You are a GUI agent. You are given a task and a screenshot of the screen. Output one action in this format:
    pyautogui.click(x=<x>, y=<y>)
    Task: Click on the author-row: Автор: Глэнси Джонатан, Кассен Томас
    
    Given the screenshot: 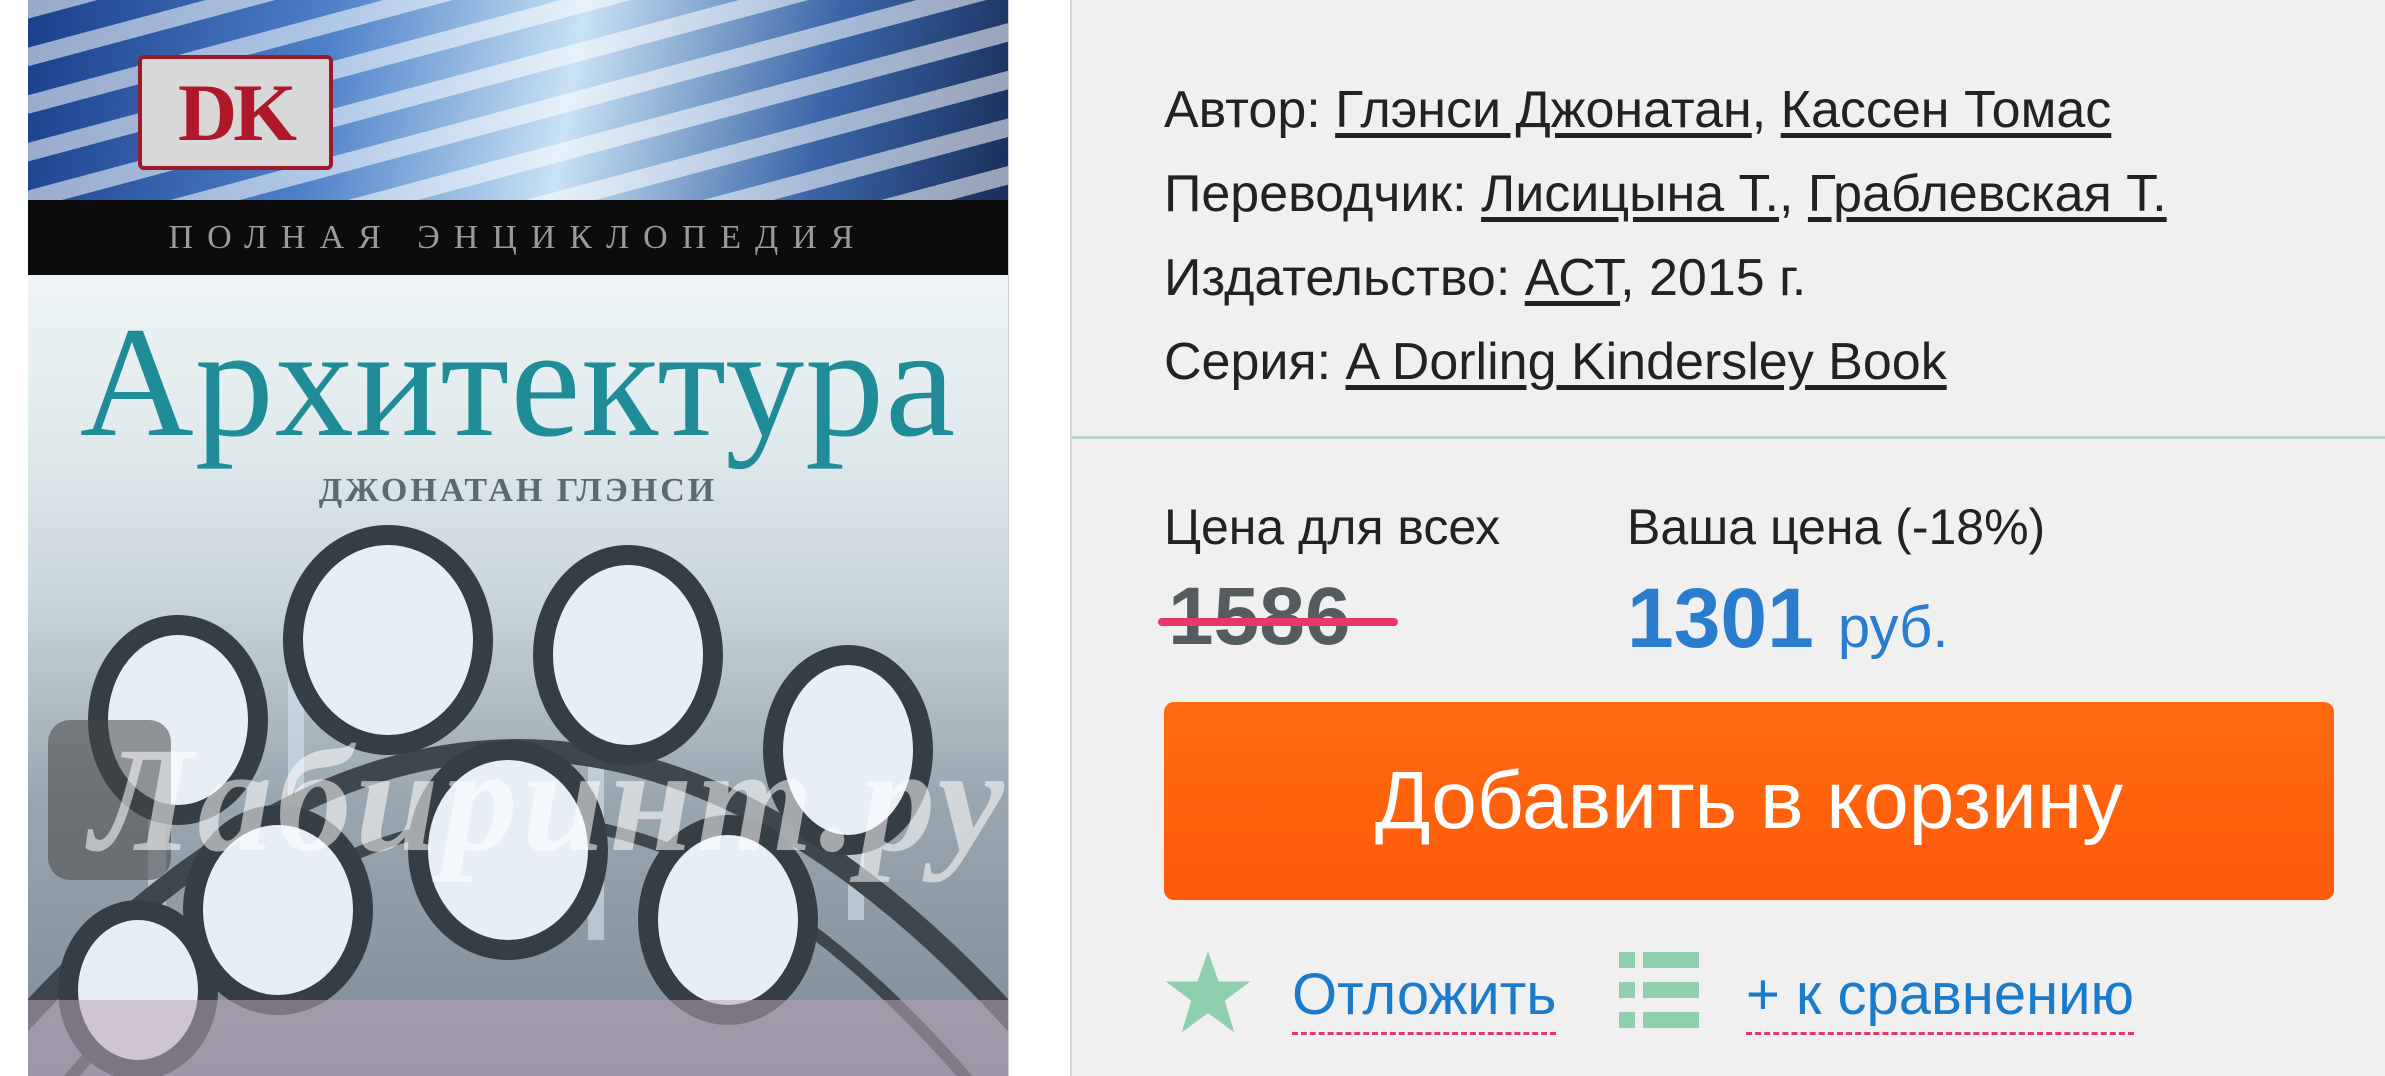 What is the action you would take?
    pyautogui.click(x=1665, y=110)
    